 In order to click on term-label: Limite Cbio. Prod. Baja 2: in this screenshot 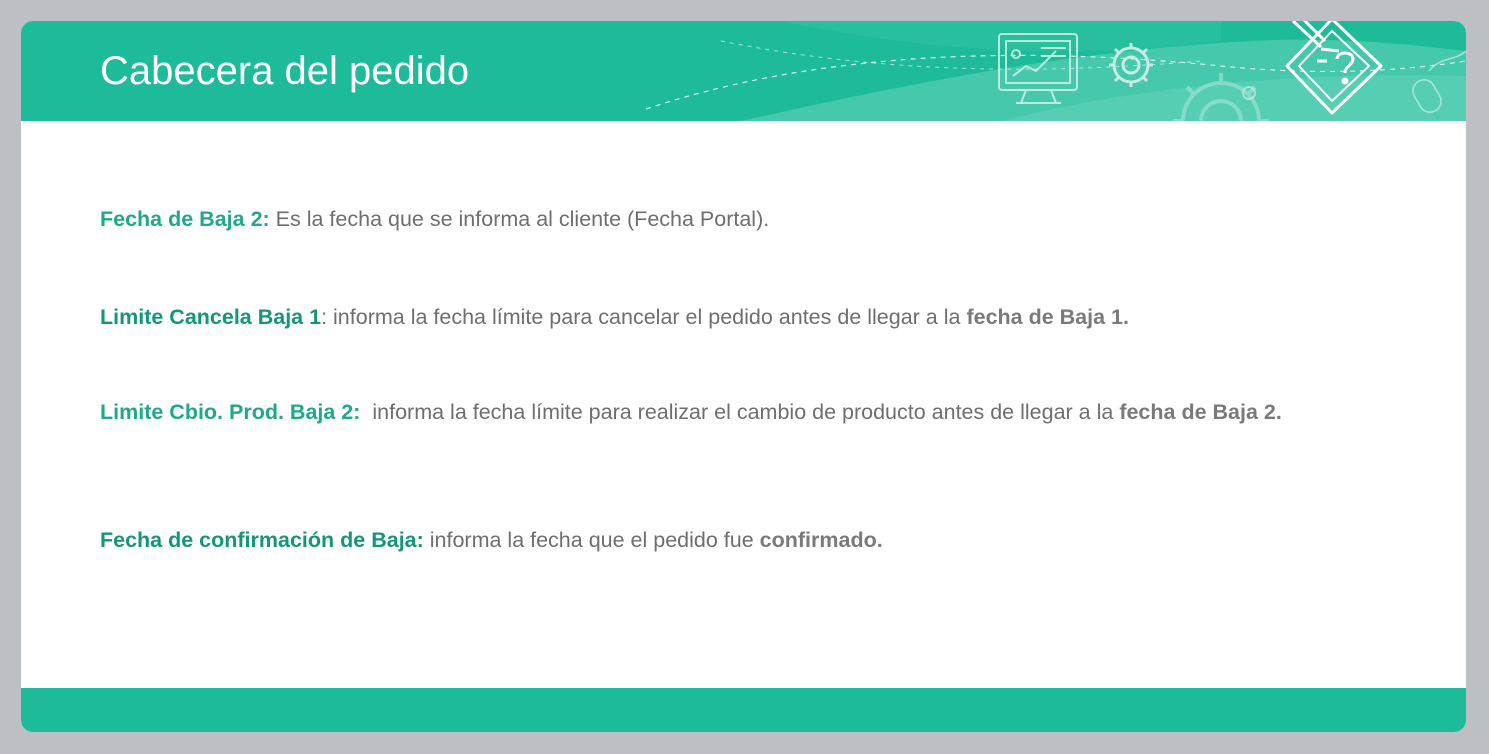, I will do `click(230, 412)`.